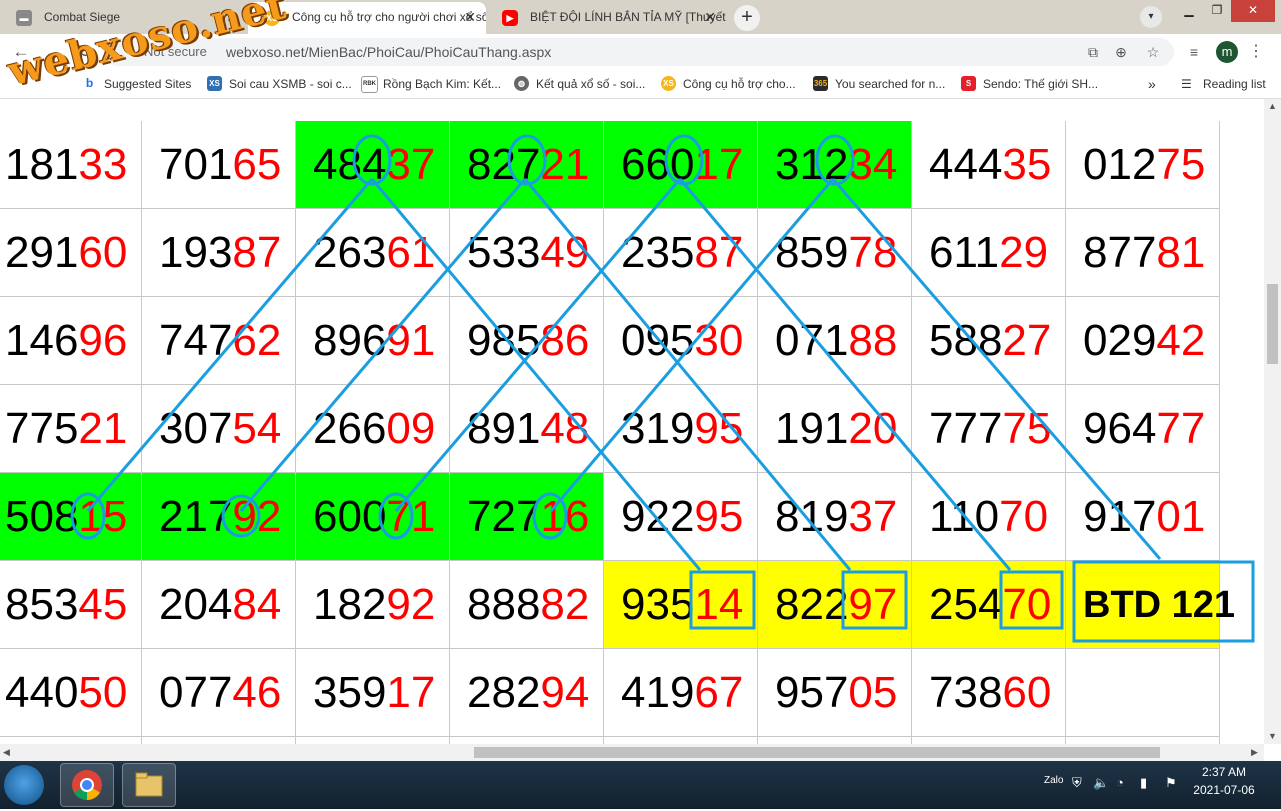 The image size is (1281, 811). What do you see at coordinates (1181, 428) in the screenshot?
I see `number-tail: 77` at bounding box center [1181, 428].